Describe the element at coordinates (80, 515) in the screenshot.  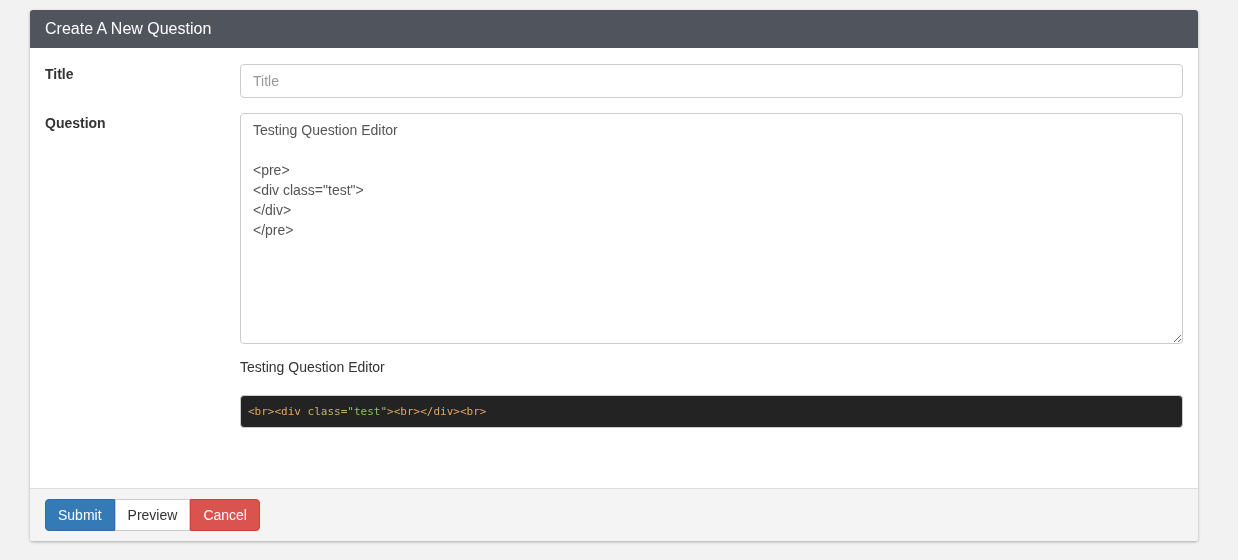
I see `submit-button: Submit` at that location.